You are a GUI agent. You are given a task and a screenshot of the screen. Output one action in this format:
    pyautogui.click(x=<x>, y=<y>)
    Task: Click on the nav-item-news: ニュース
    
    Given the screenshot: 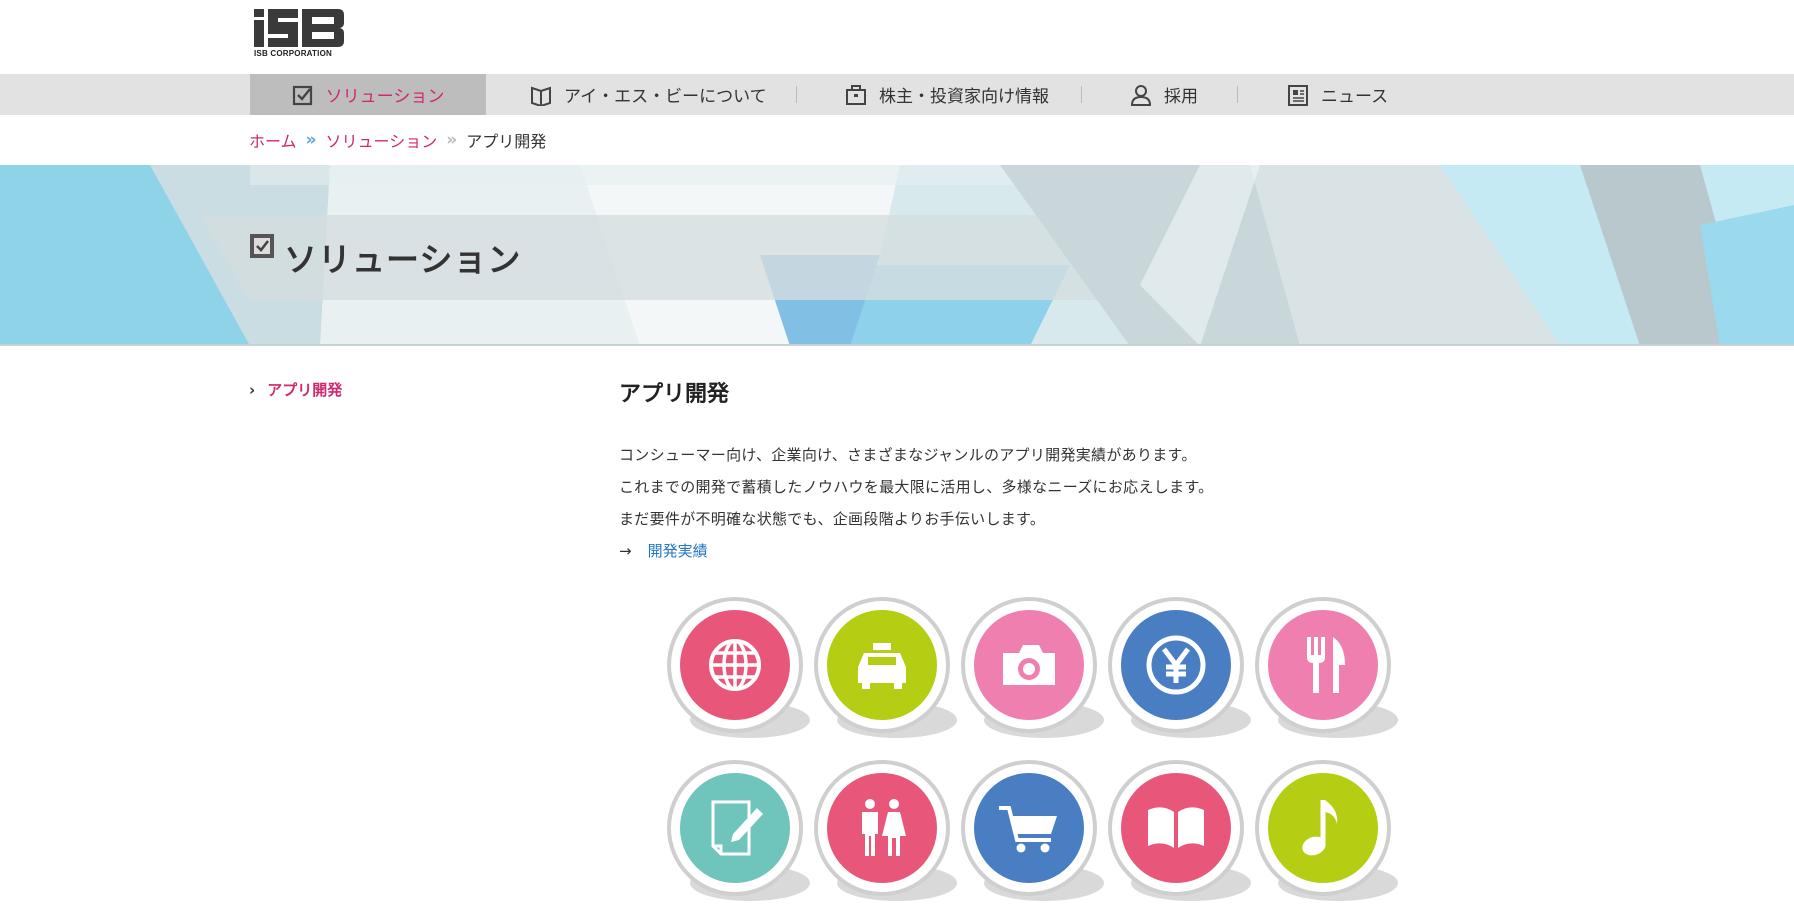 What is the action you would take?
    pyautogui.click(x=1337, y=94)
    